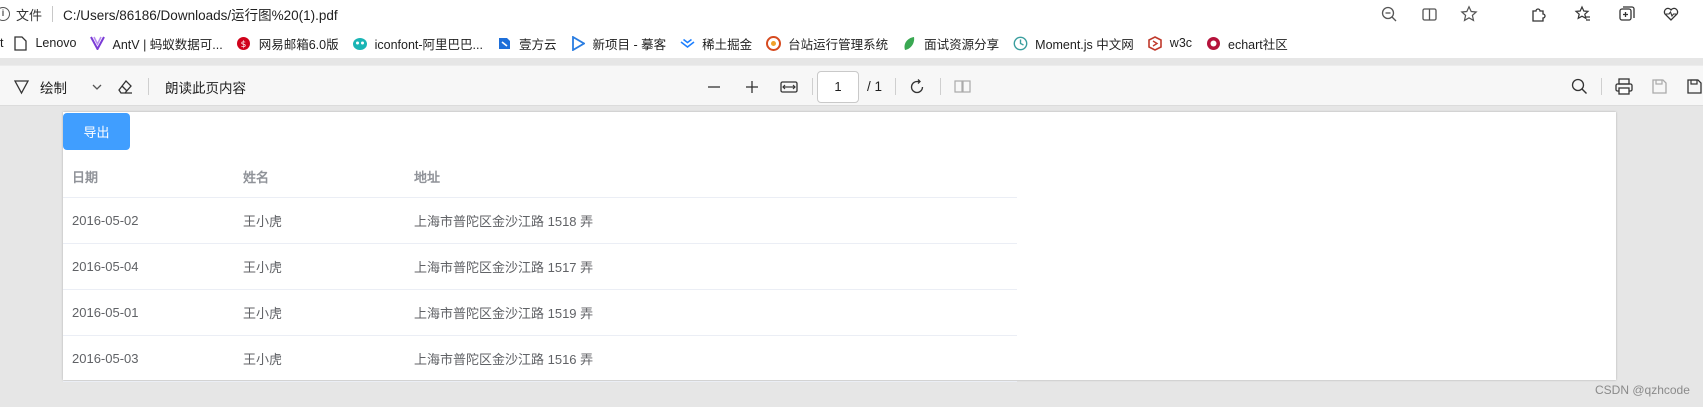 The width and height of the screenshot is (1703, 407). I want to click on bookmark-5: 新项目 - 摹客, so click(618, 43).